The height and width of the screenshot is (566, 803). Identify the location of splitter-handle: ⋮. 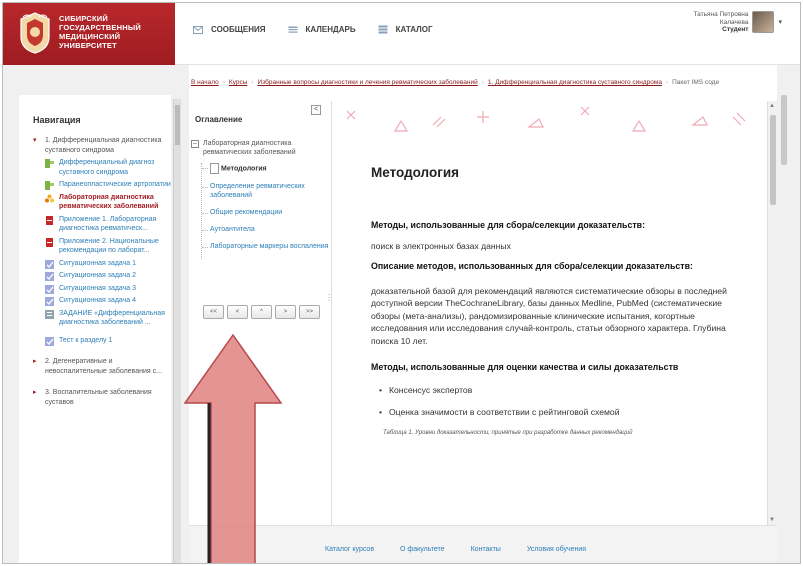
(329, 297).